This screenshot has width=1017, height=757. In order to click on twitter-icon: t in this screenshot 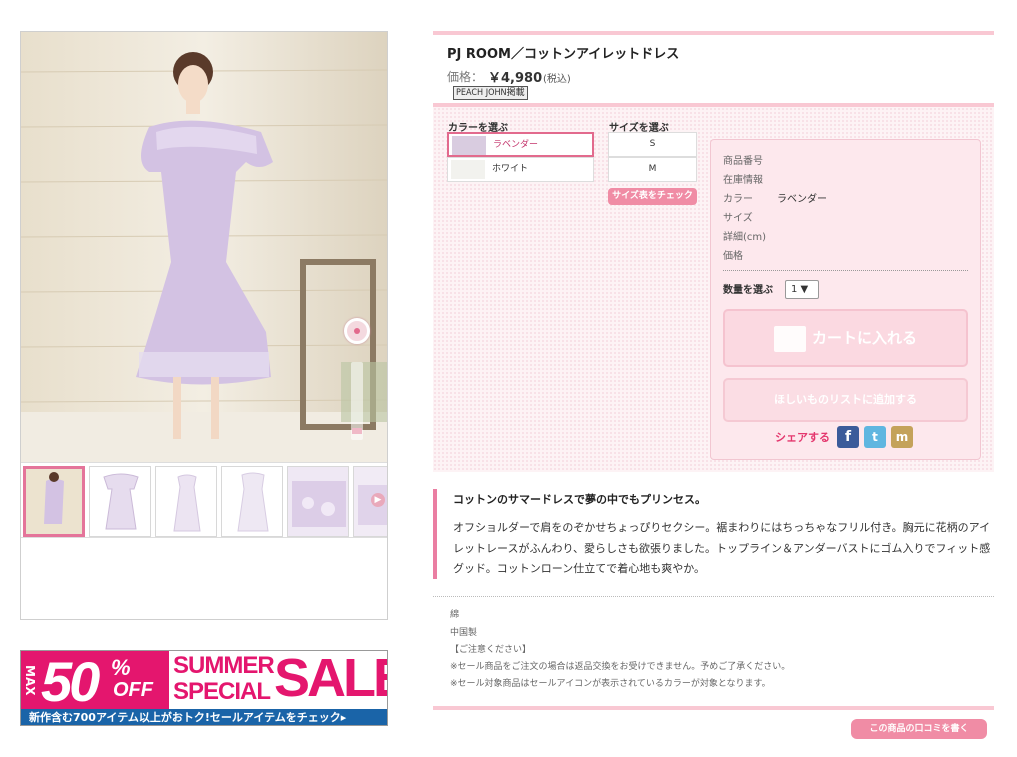, I will do `click(875, 437)`.